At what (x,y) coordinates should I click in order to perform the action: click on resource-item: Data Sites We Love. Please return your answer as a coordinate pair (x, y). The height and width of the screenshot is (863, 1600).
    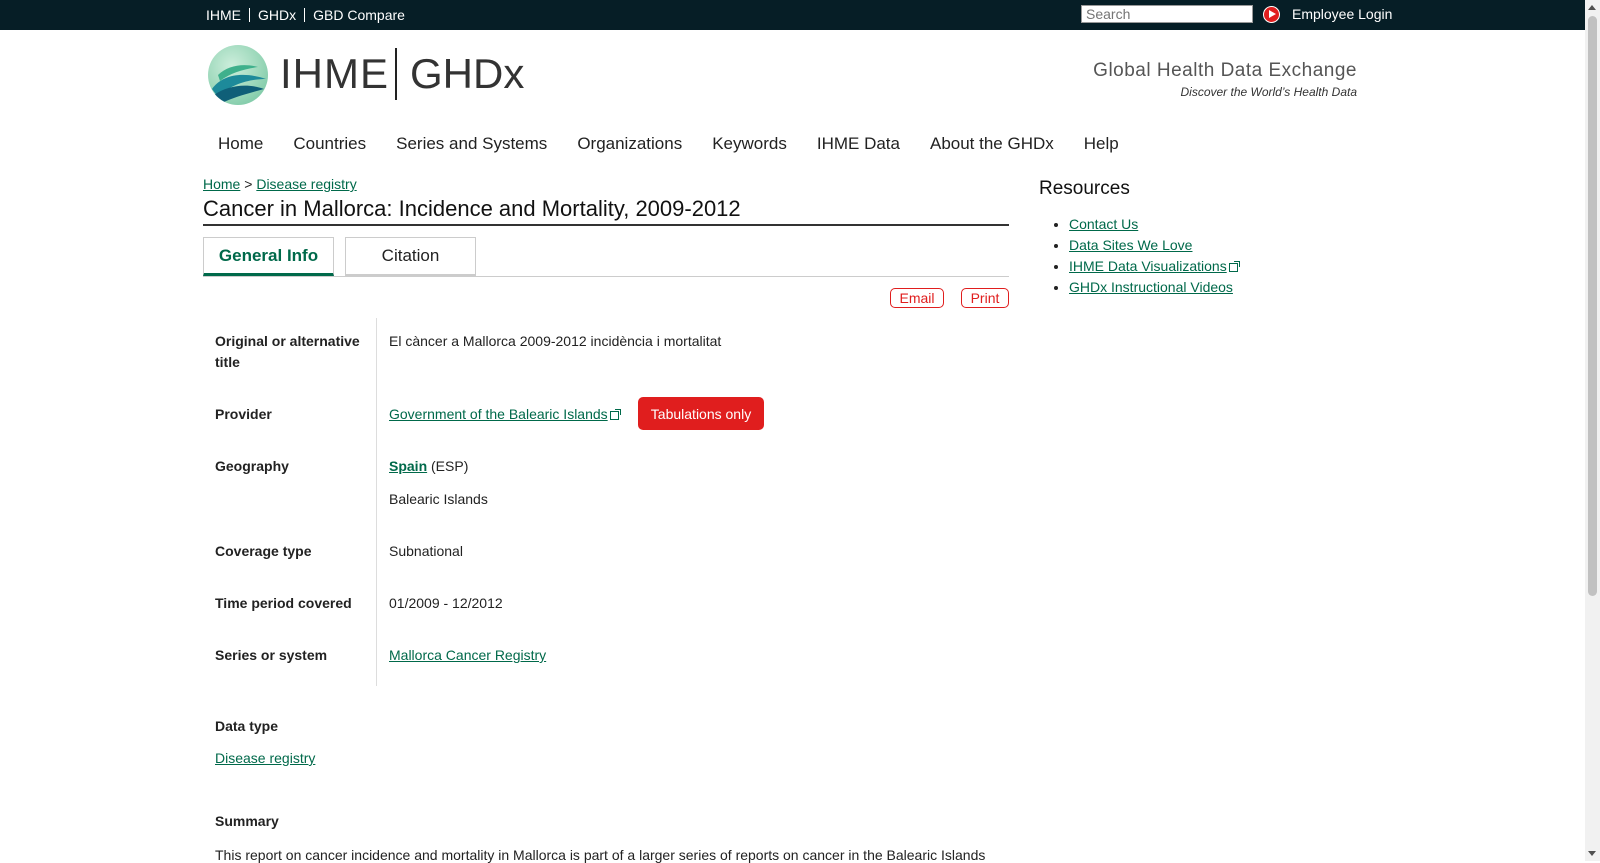
    Looking at the image, I should click on (1153, 245).